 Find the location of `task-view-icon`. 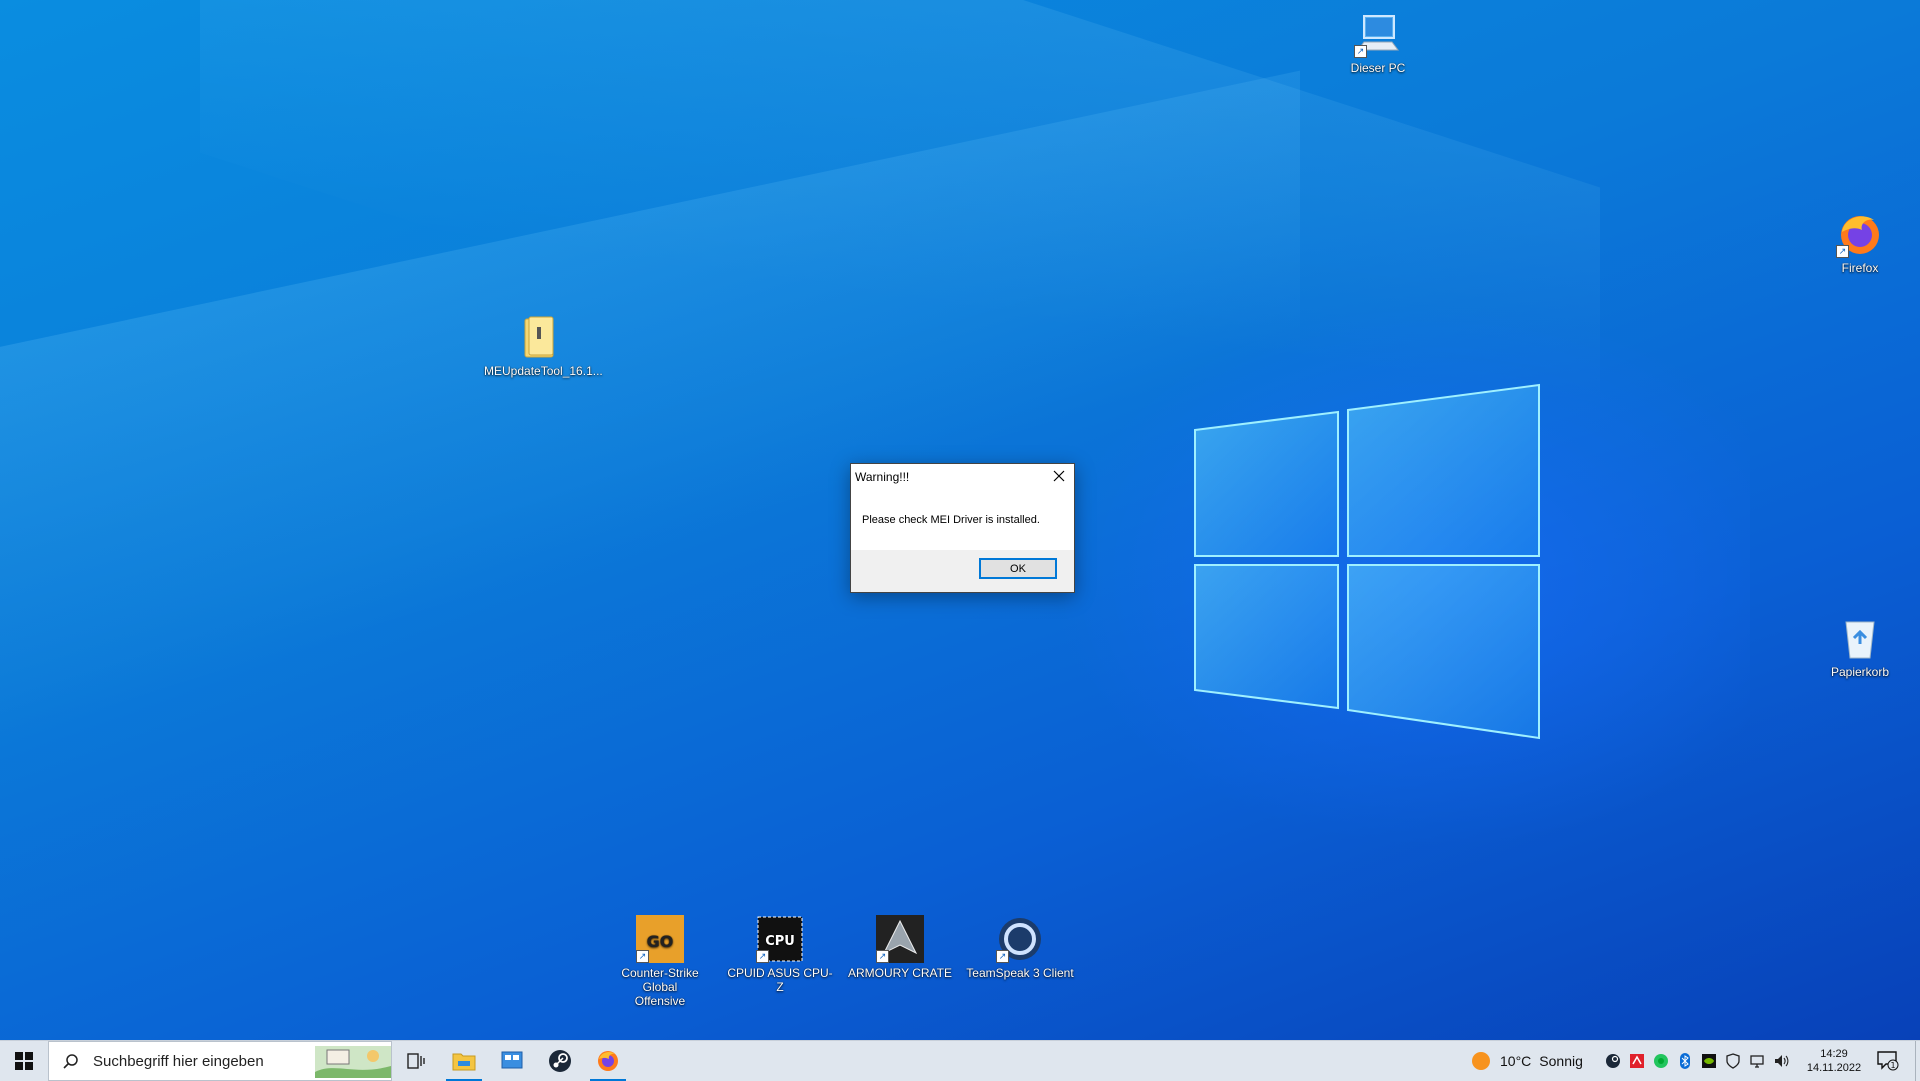

task-view-icon is located at coordinates (416, 1061).